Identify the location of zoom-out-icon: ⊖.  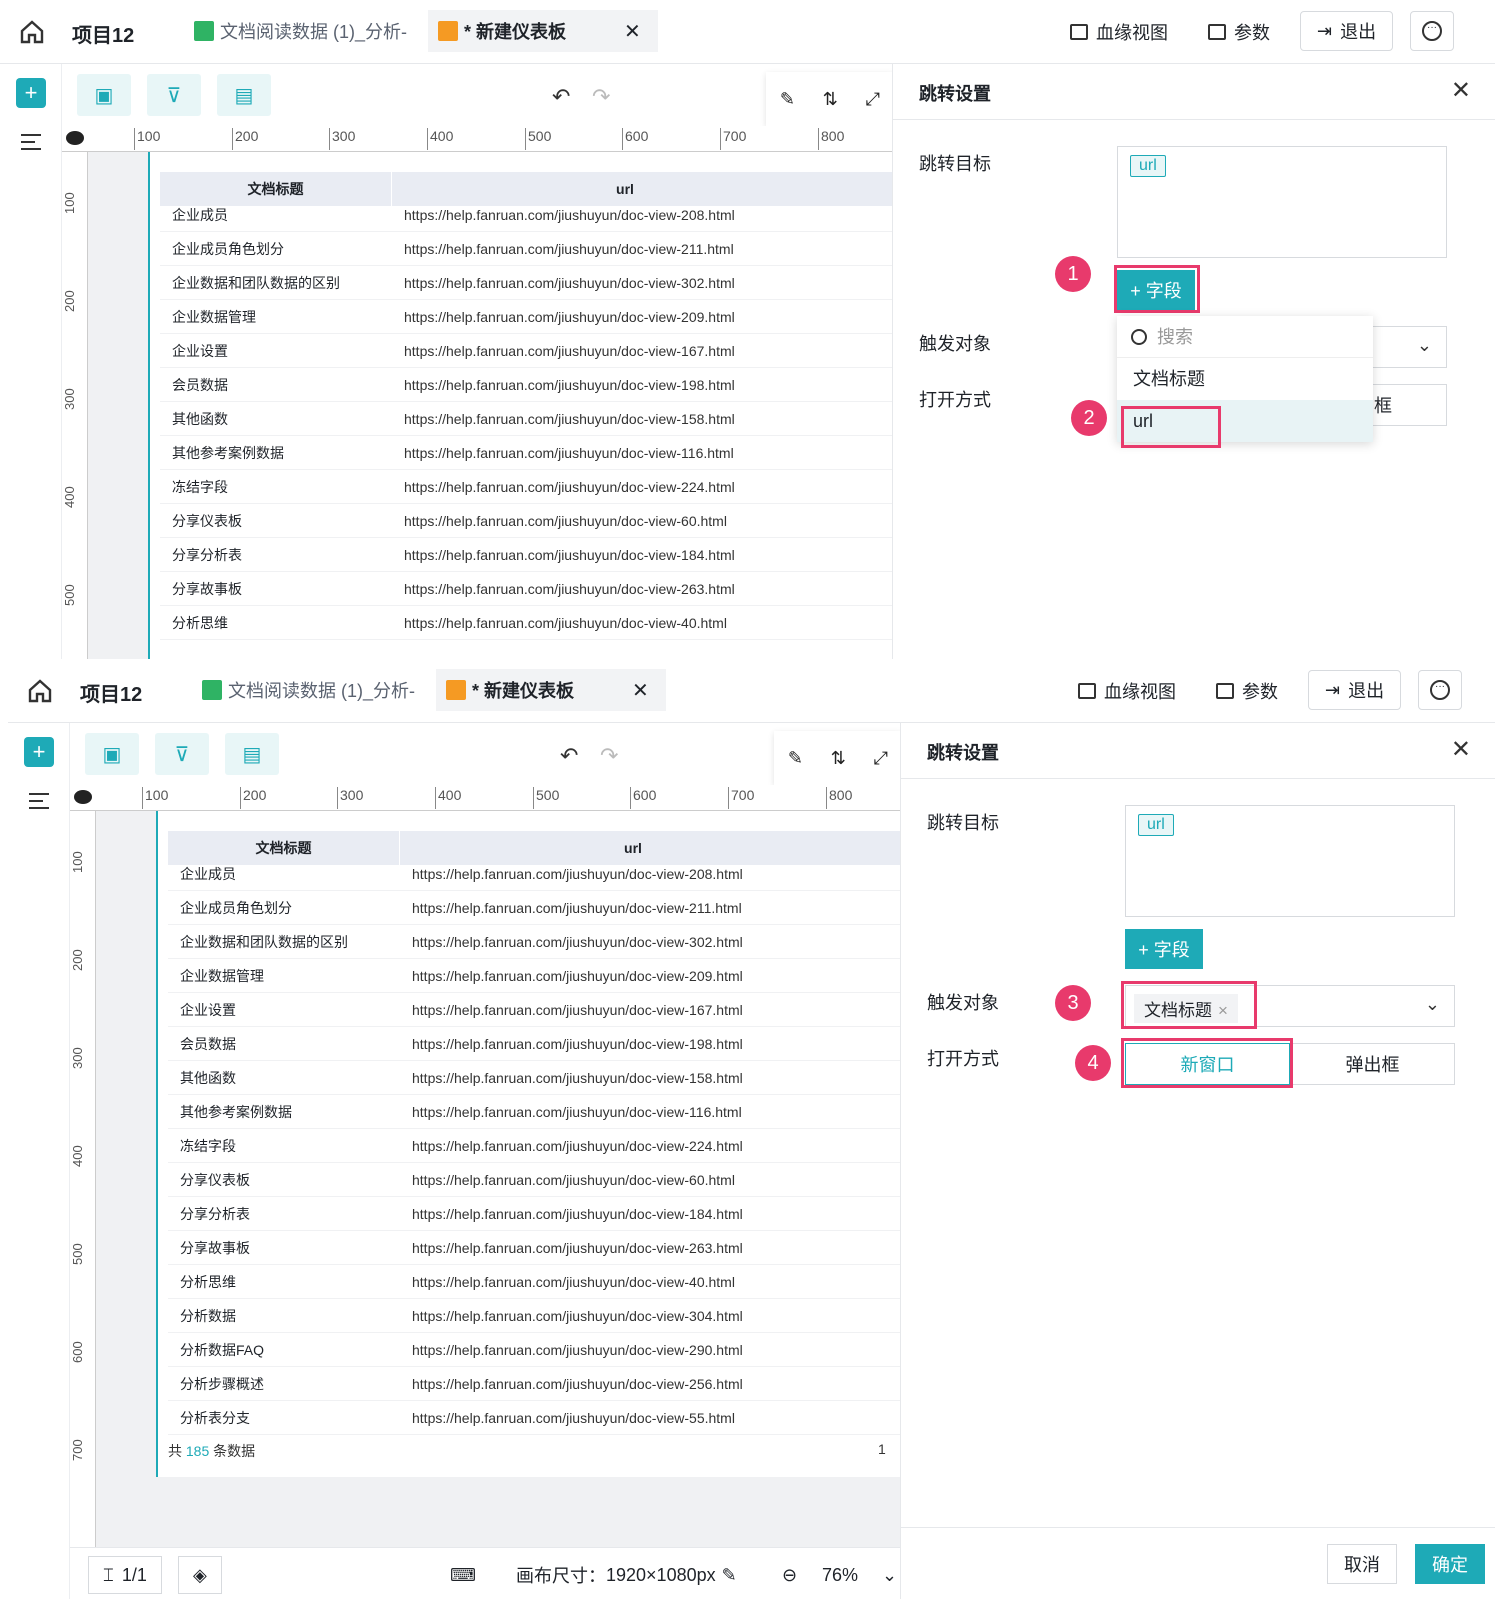
(789, 1575).